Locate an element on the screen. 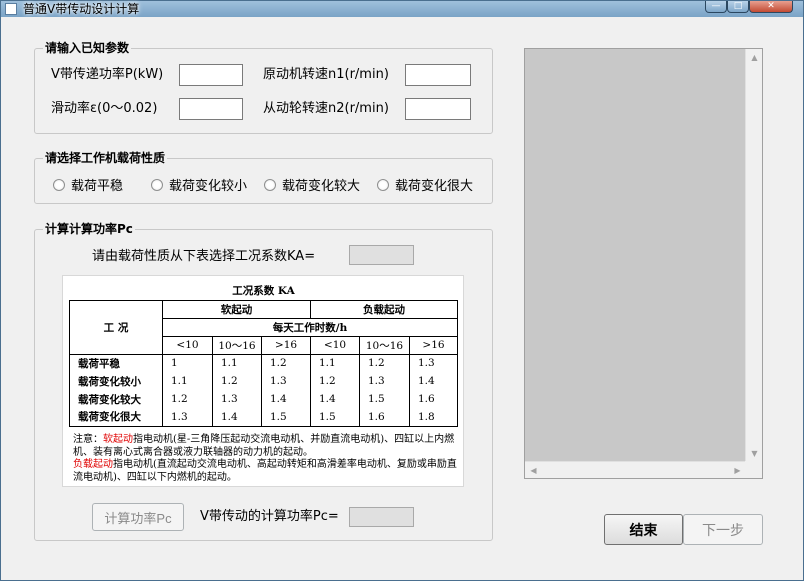 Image resolution: width=804 pixels, height=581 pixels. pc-label: V带传动的计算功率Pc= is located at coordinates (269, 516).